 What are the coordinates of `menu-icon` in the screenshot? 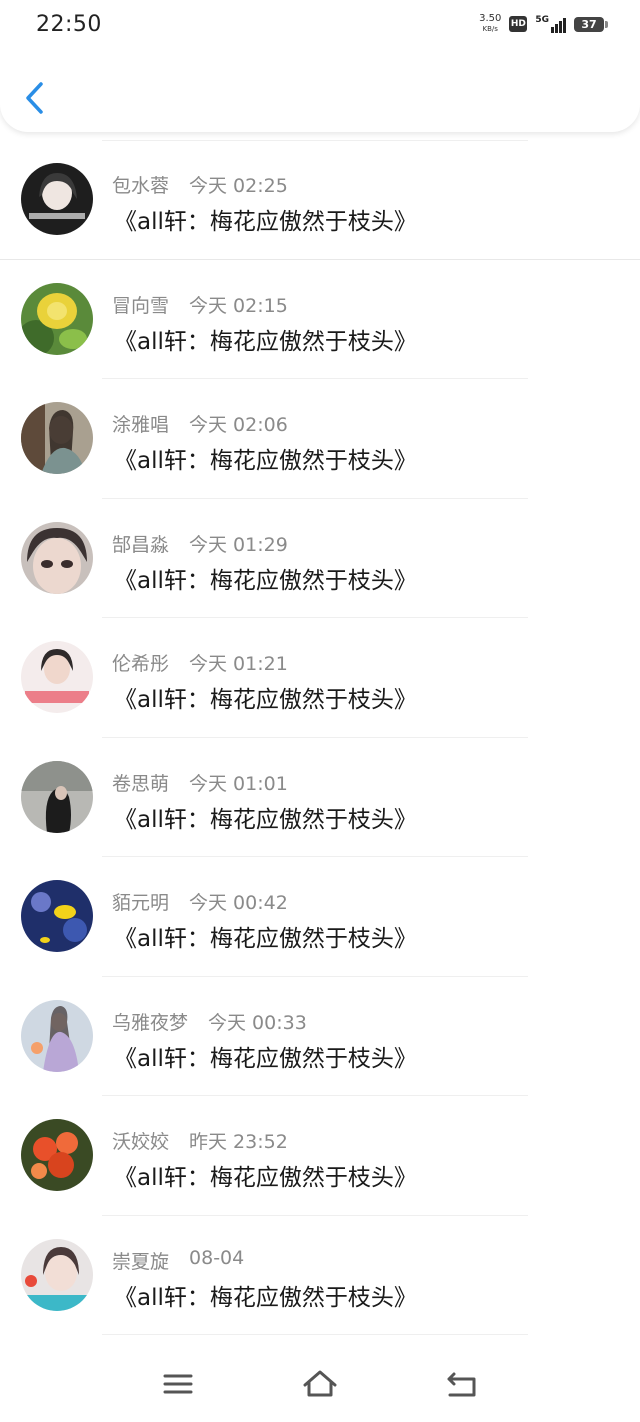 It's located at (178, 1384).